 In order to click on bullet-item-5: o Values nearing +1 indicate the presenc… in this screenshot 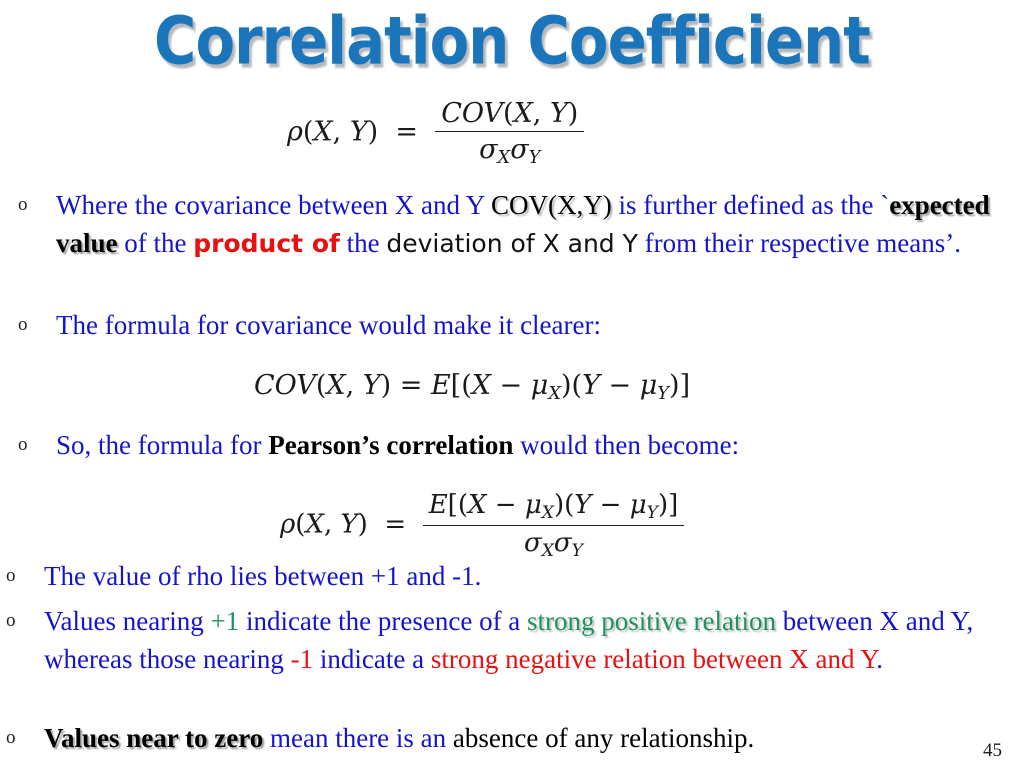, I will do `click(506, 640)`.